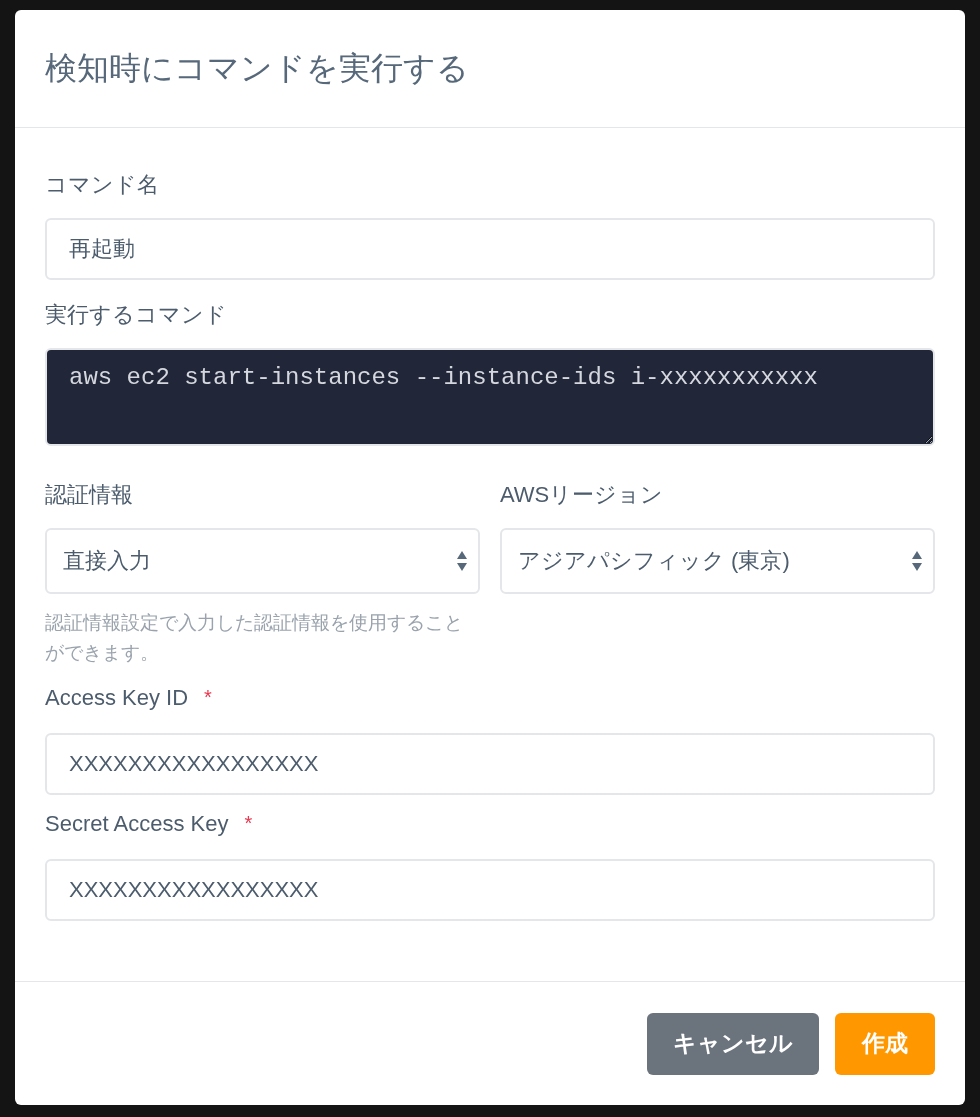  What do you see at coordinates (102, 185) in the screenshot?
I see `field-label: コマンド名` at bounding box center [102, 185].